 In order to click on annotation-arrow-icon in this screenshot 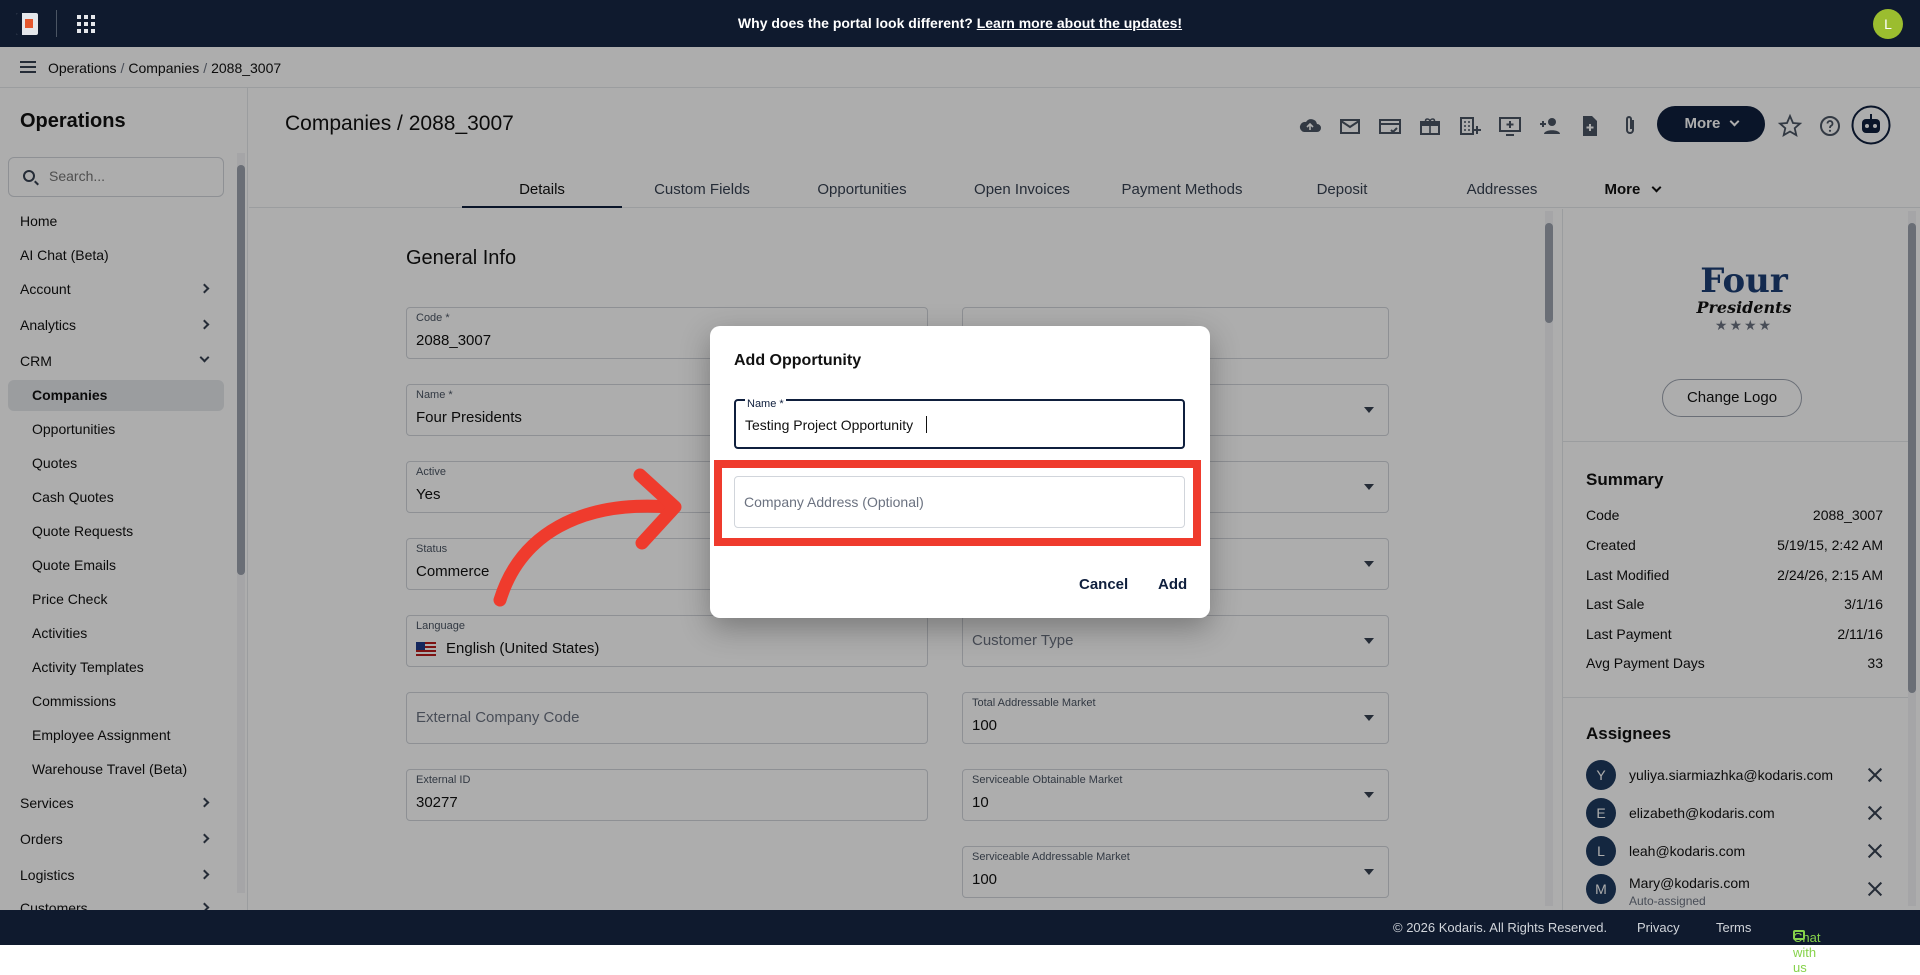, I will do `click(587, 537)`.